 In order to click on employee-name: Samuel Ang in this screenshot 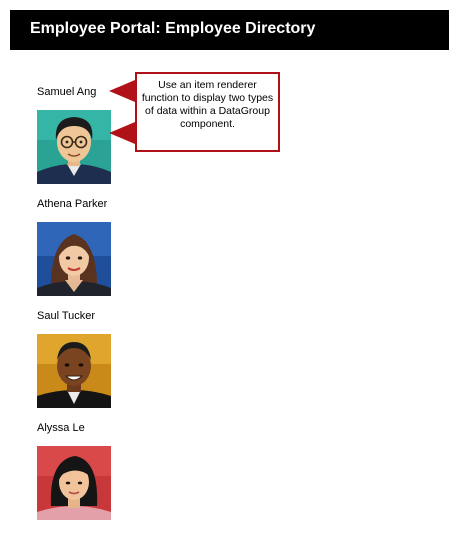, I will do `click(67, 92)`.